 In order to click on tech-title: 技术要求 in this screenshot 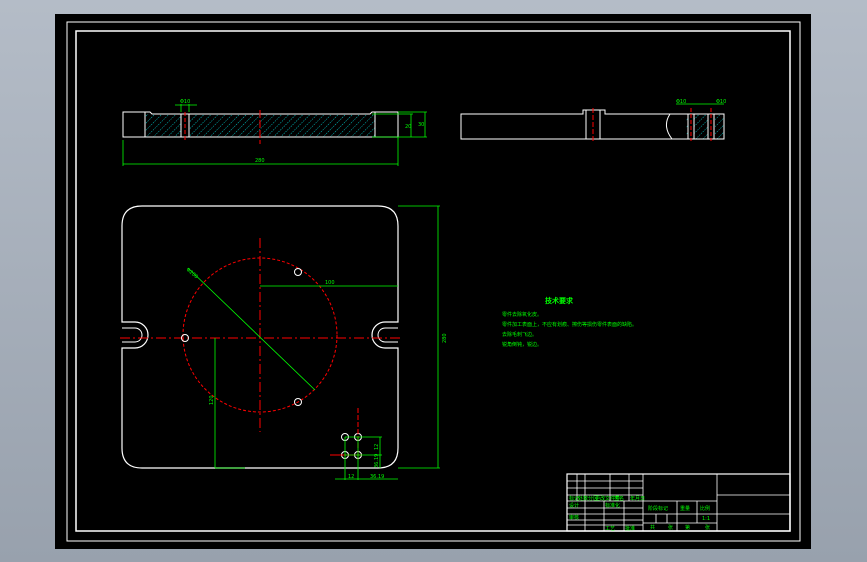, I will do `click(559, 300)`.